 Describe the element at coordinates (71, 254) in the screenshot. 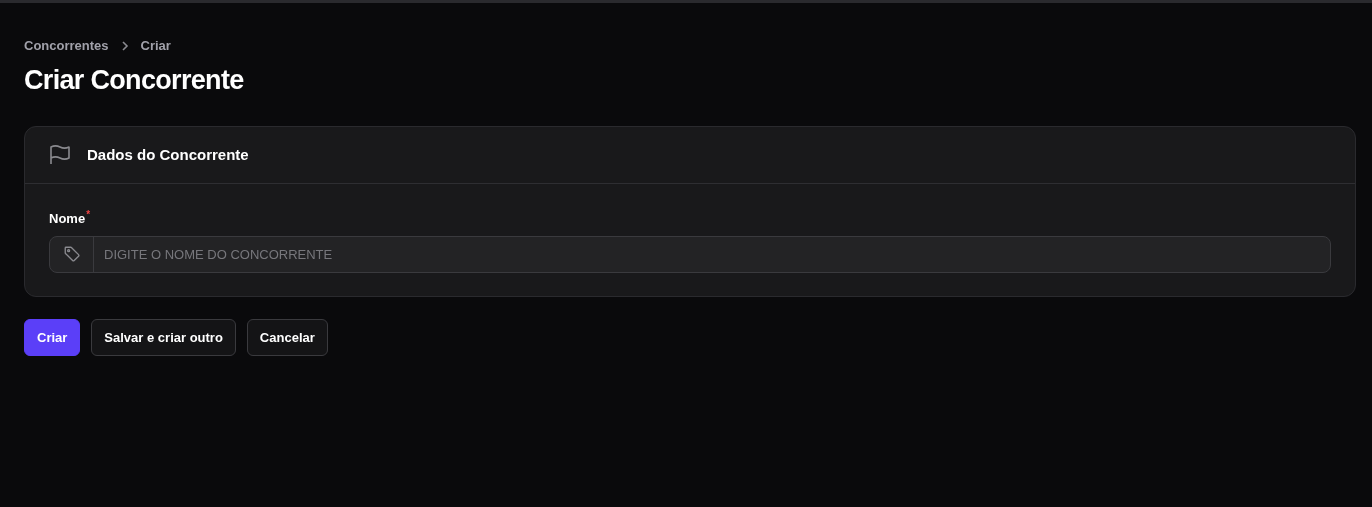

I see `tag-icon` at that location.